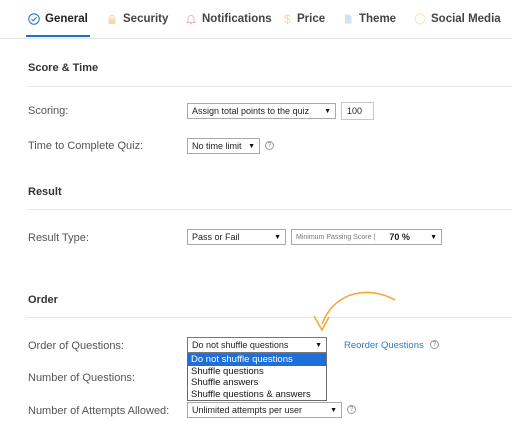 The height and width of the screenshot is (441, 512). What do you see at coordinates (247, 410) in the screenshot?
I see `attempts-select-value: Unlimited attempts per user` at bounding box center [247, 410].